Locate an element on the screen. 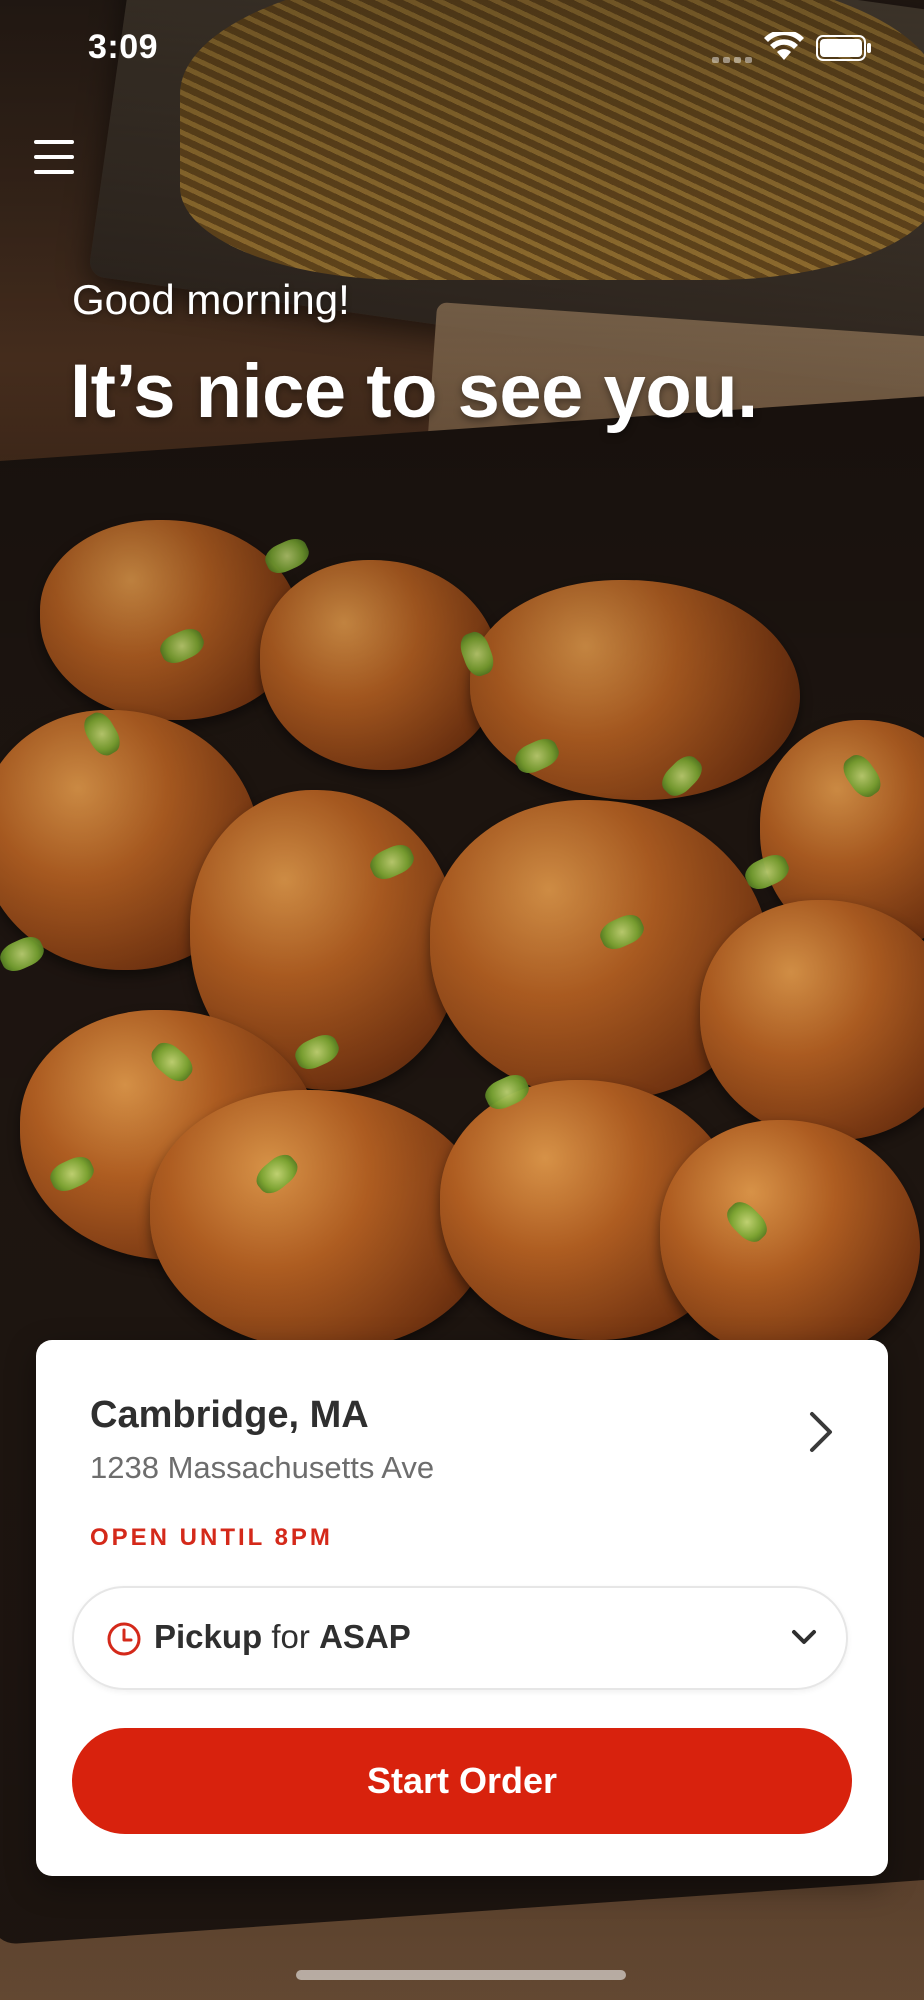  cellular-signal-icon is located at coordinates (734, 60).